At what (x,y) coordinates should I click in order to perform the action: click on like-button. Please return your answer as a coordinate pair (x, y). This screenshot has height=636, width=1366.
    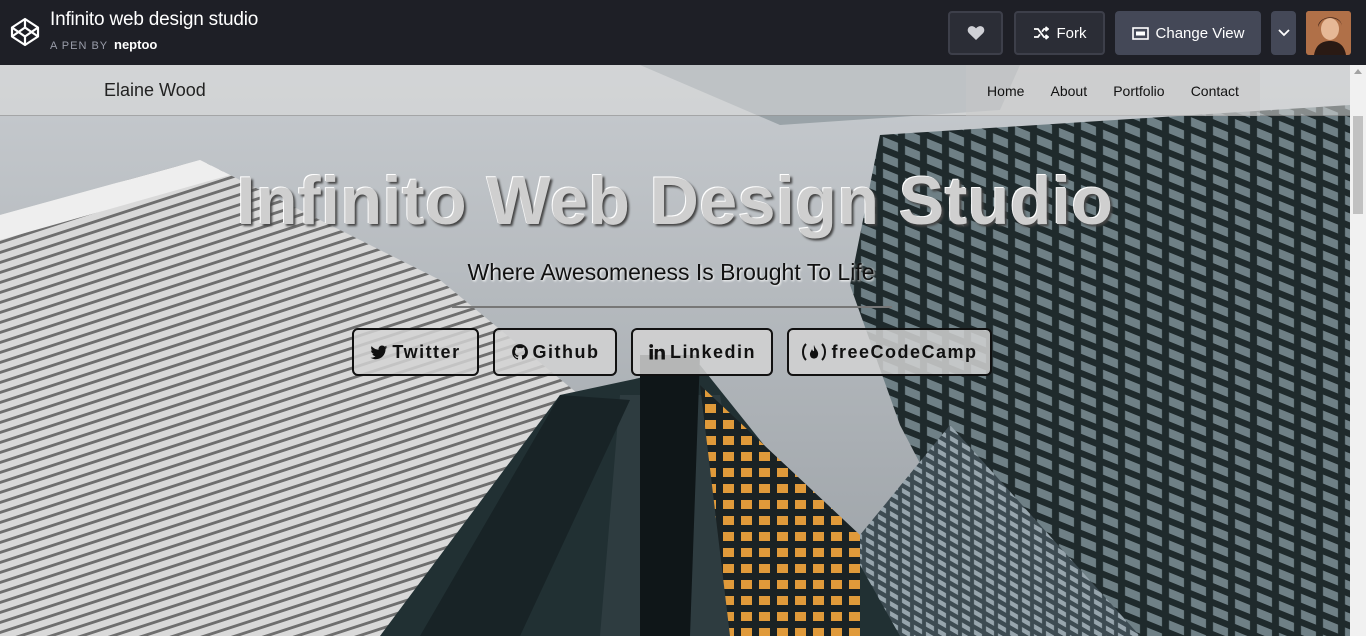
    Looking at the image, I should click on (975, 33).